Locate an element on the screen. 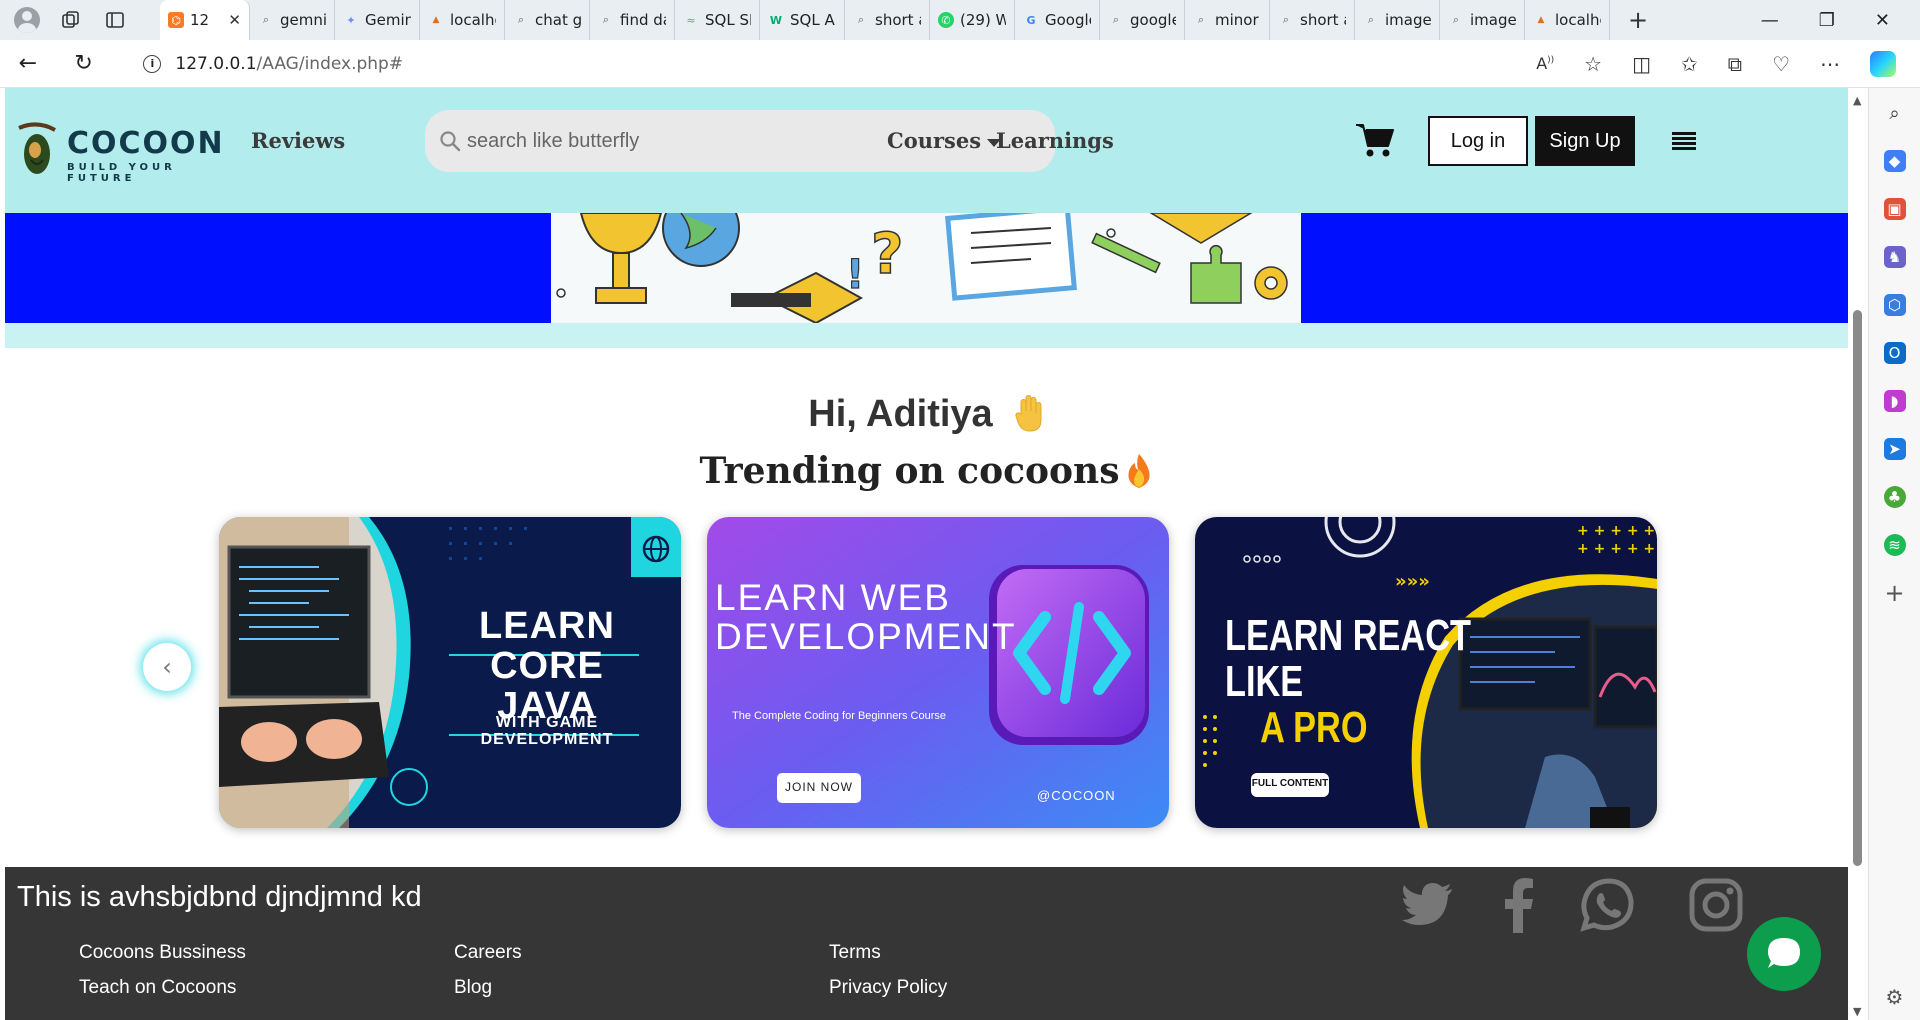 This screenshot has width=1920, height=1020. tab: ✦ Gemini is located at coordinates (377, 20).